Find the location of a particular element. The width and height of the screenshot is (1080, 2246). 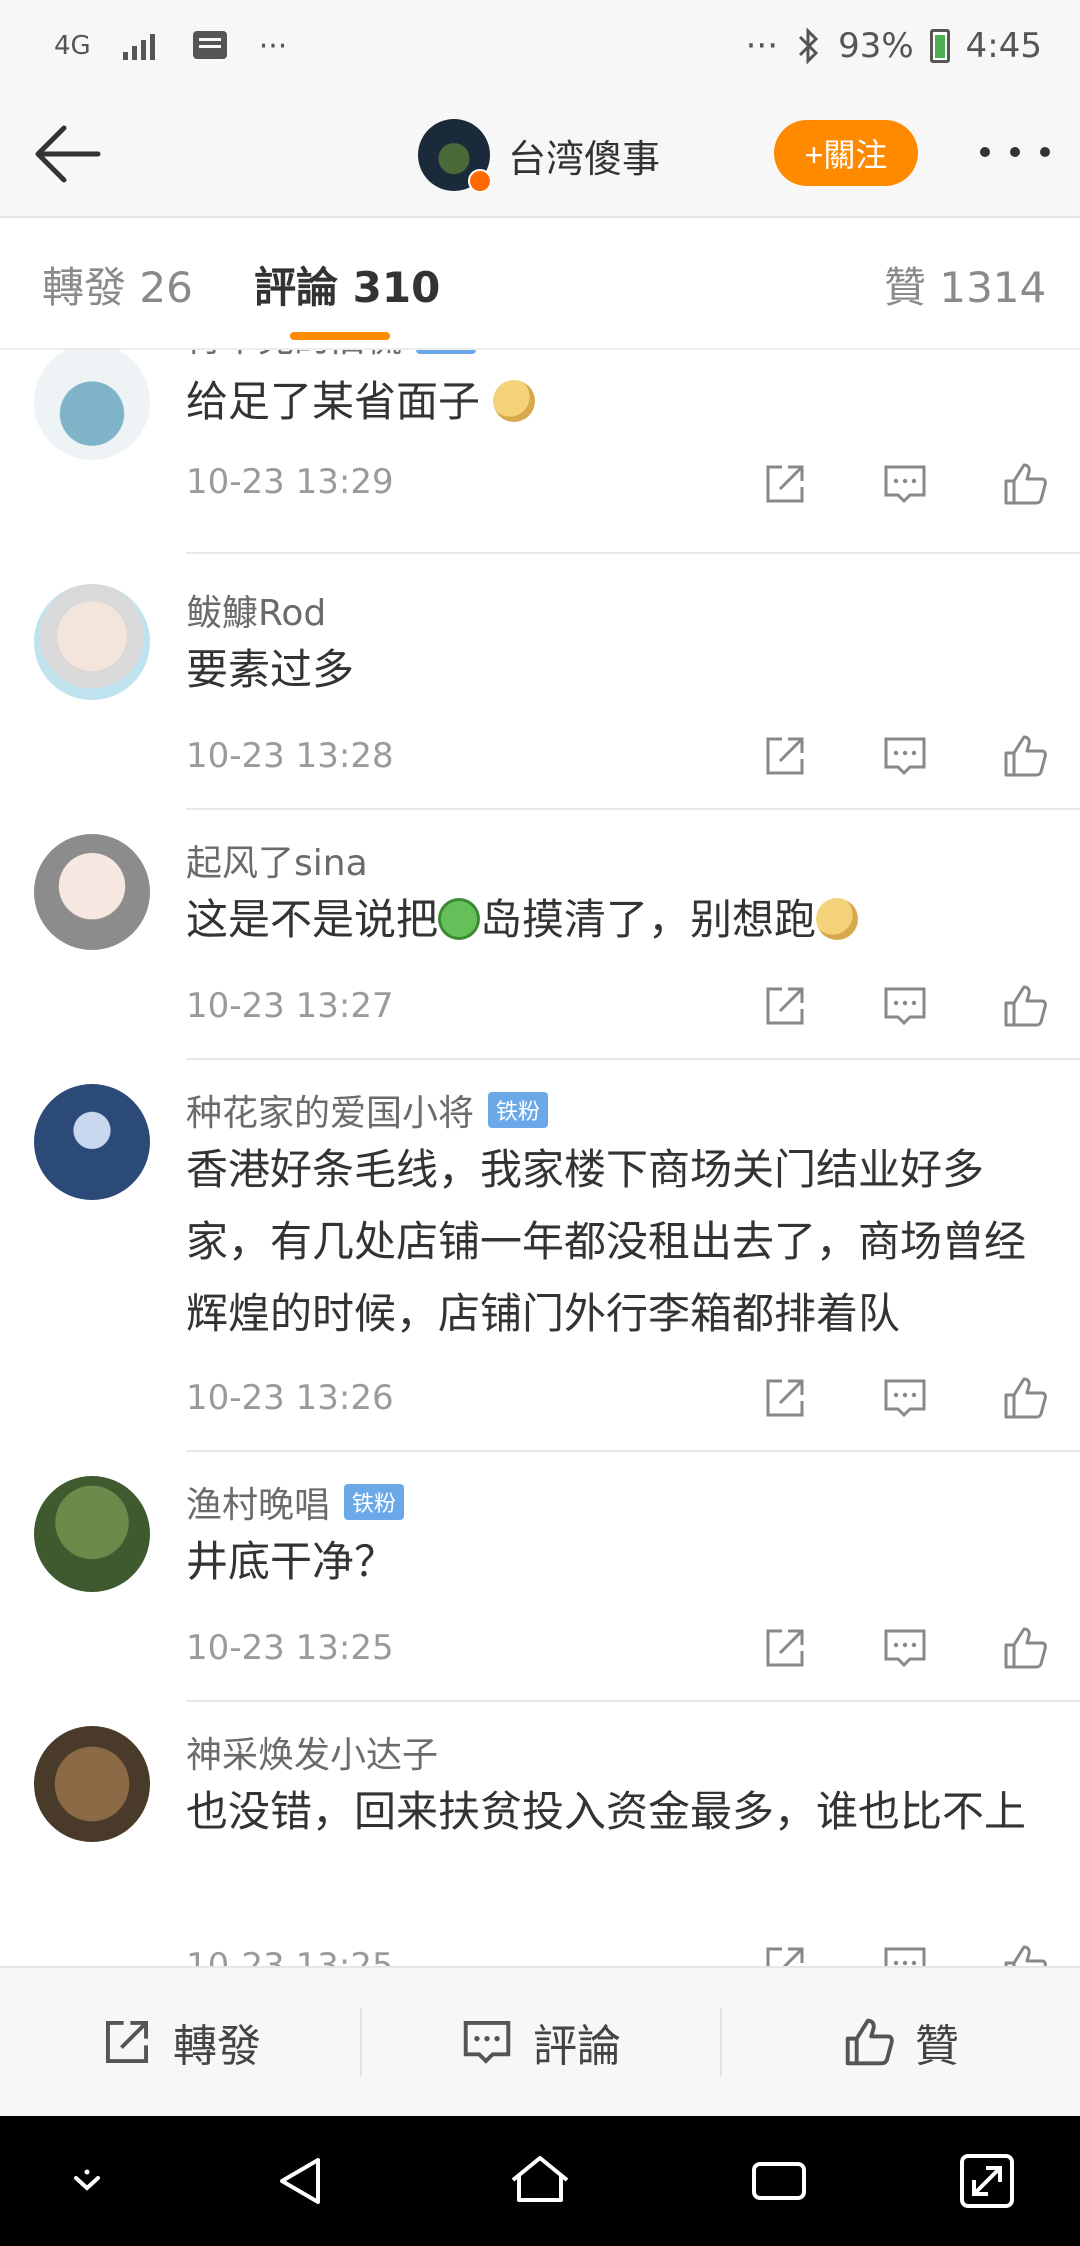

comment-button: 評論 is located at coordinates (540, 2042).